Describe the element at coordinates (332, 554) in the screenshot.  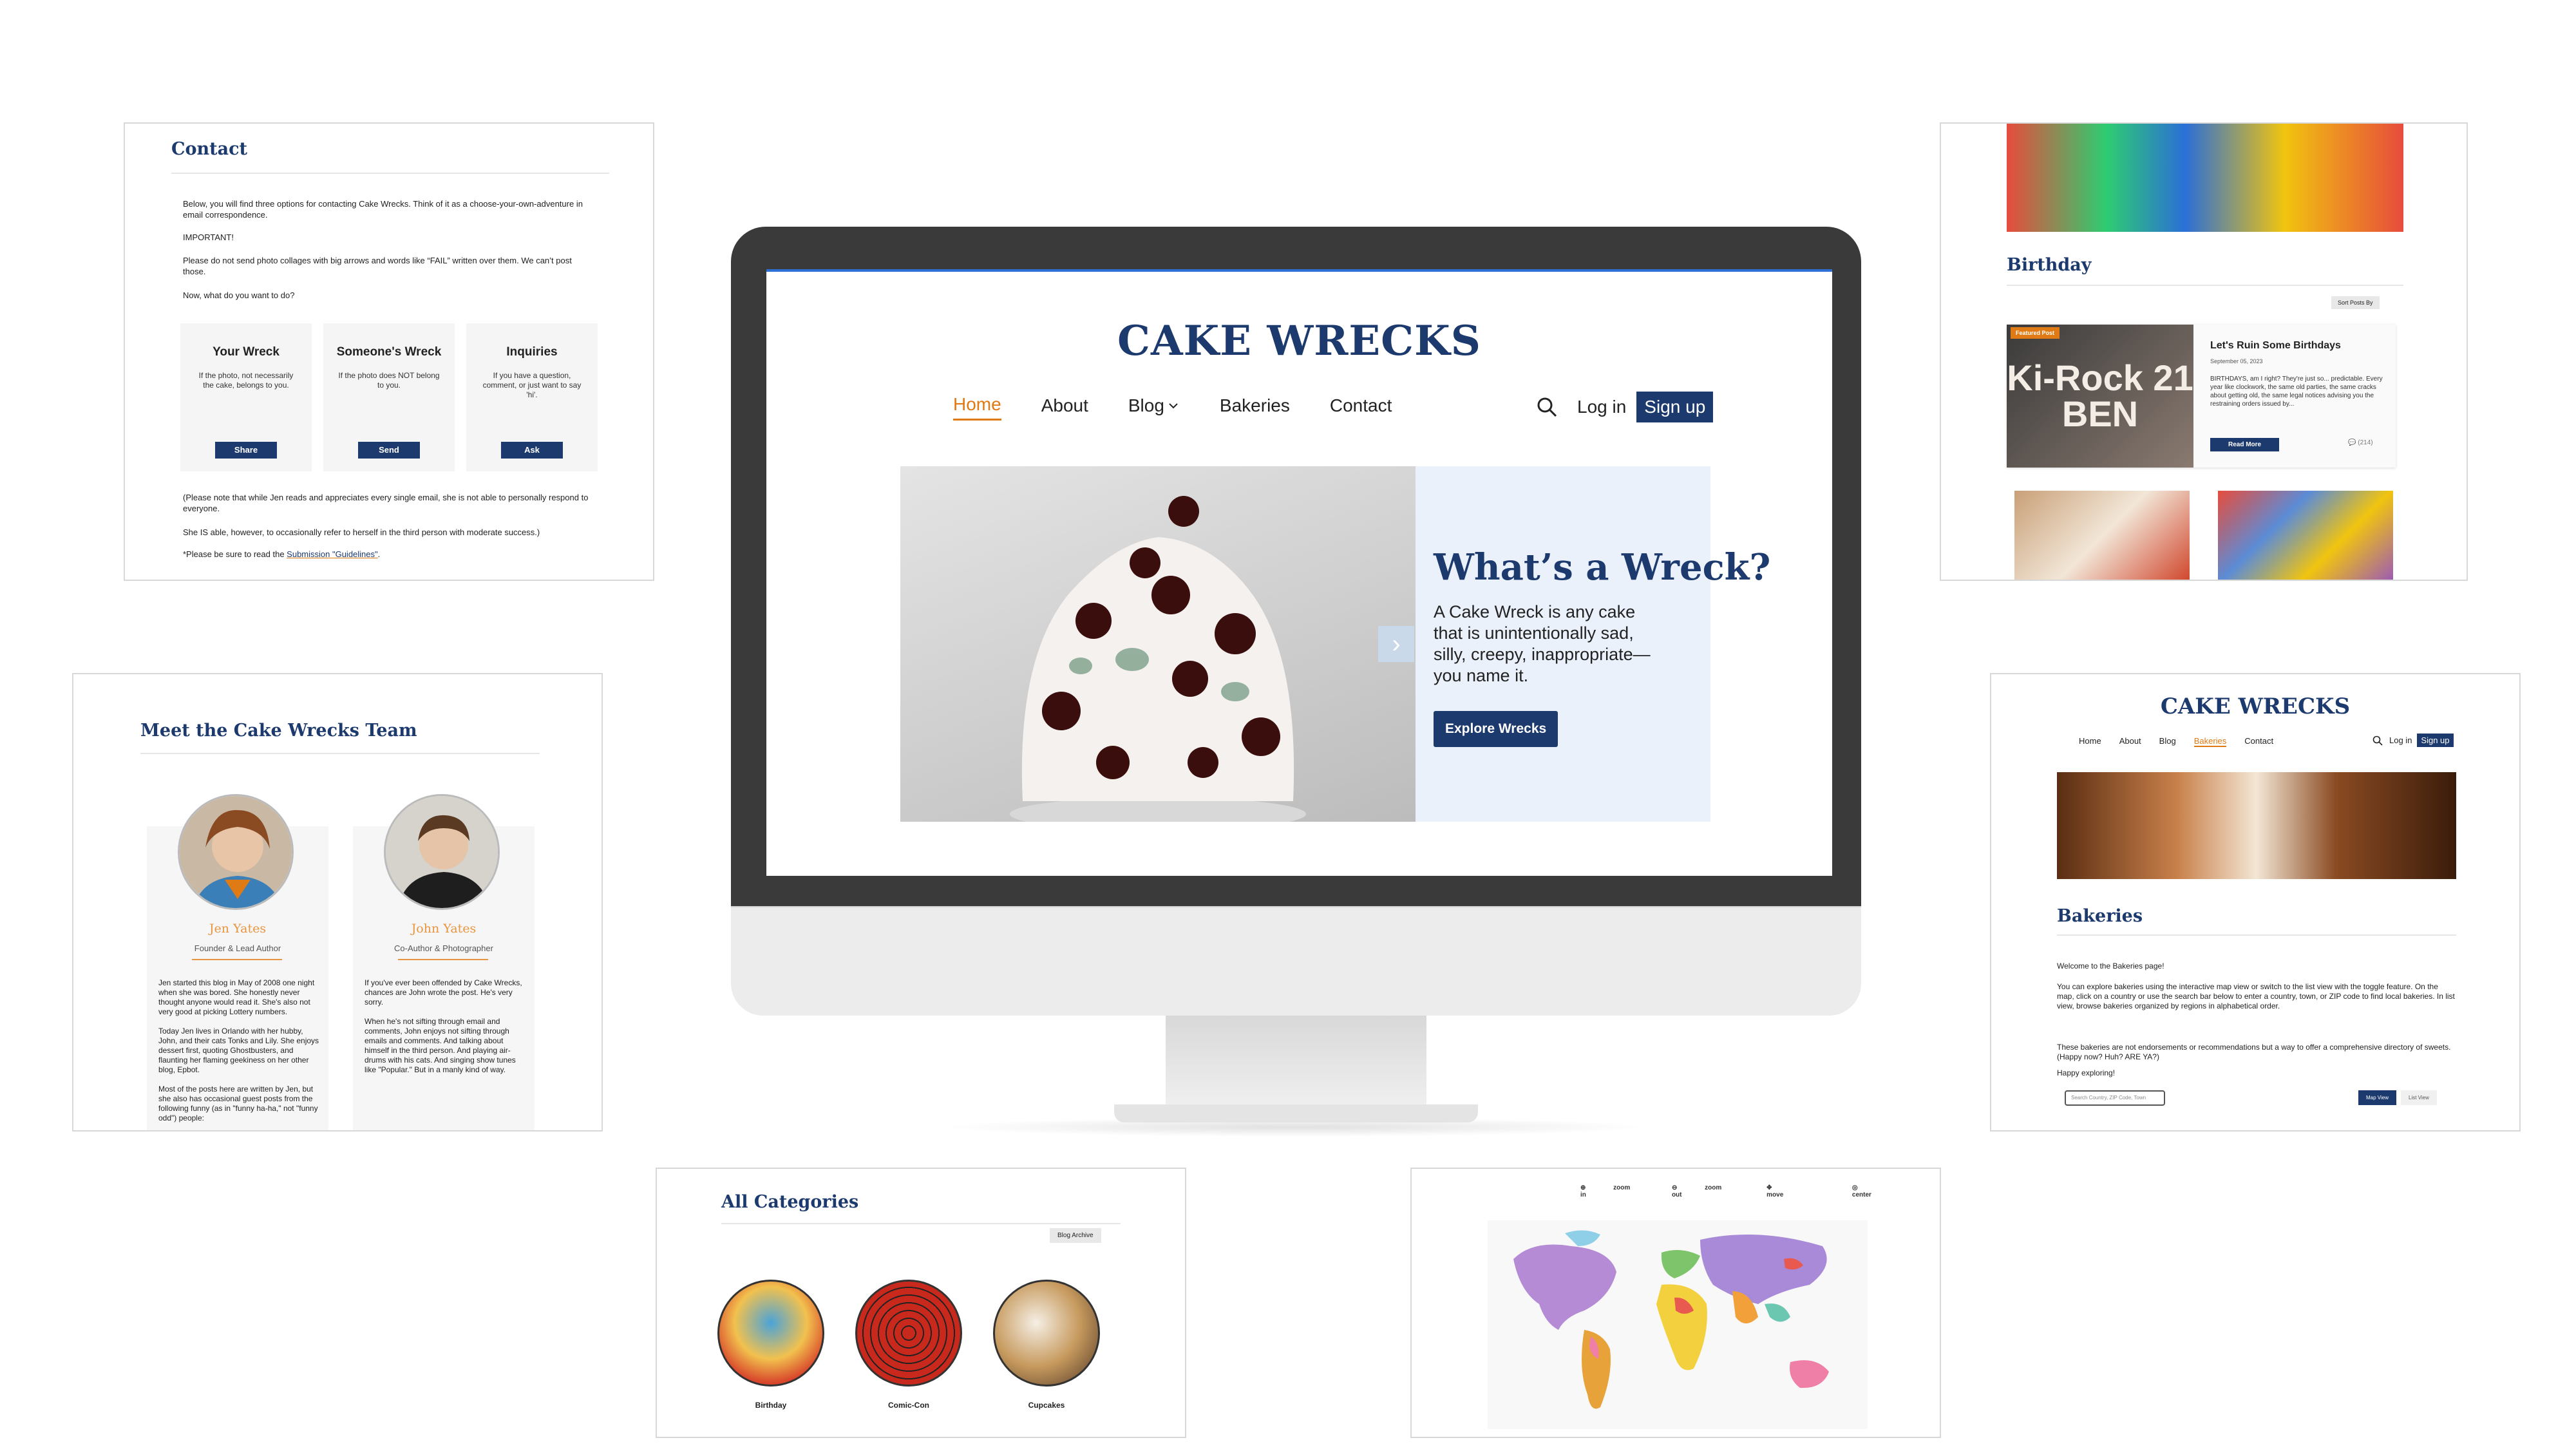
I see `guidelines-link: Submission "Guidelines"` at that location.